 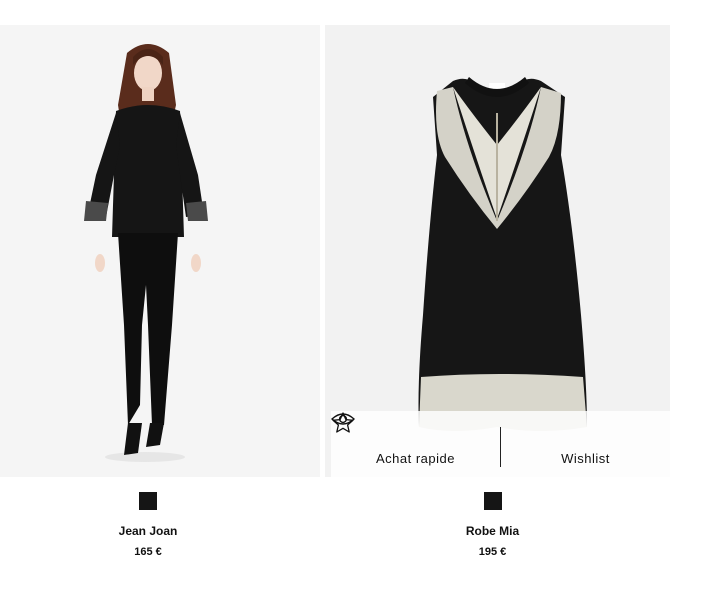 I want to click on product-name: Robe Mia, so click(x=492, y=531).